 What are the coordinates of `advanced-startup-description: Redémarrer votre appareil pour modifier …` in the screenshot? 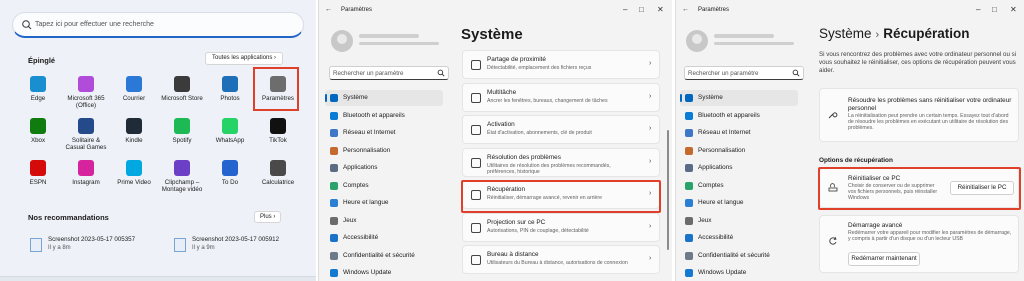 It's located at (930, 236).